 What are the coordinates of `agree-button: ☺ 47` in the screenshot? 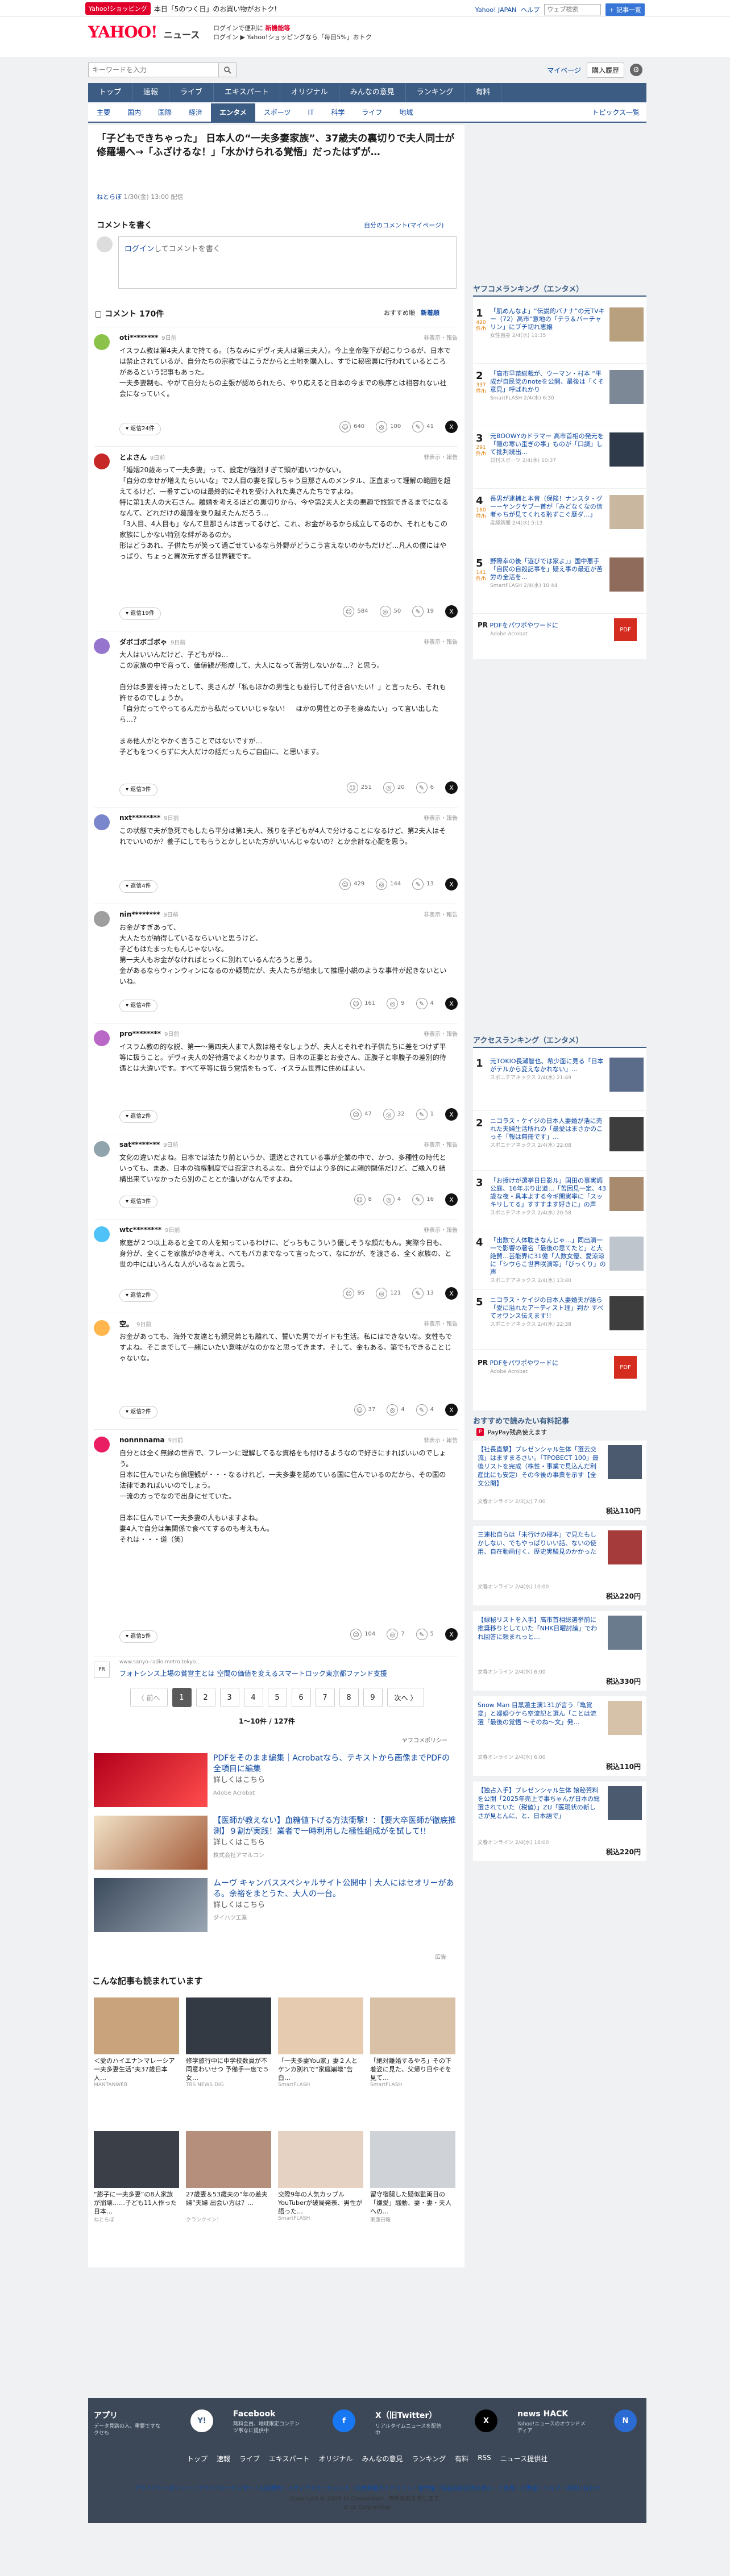 It's located at (361, 1114).